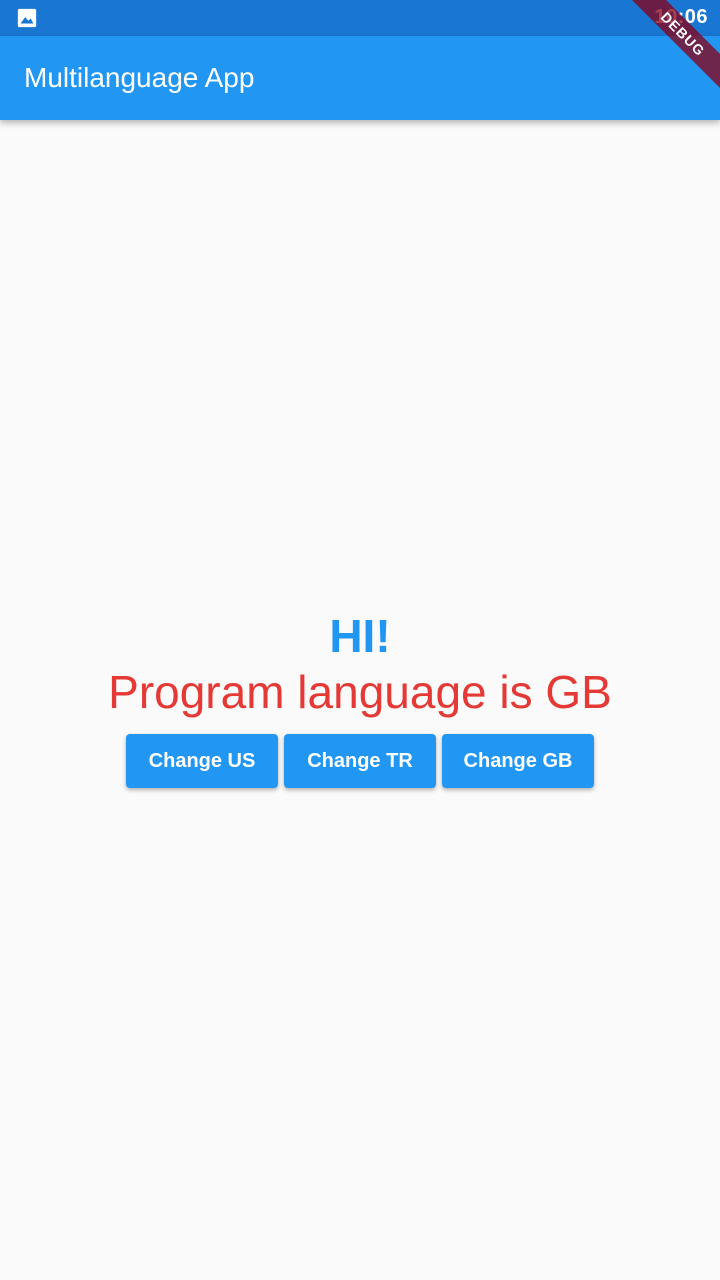 The width and height of the screenshot is (720, 1280). What do you see at coordinates (360, 636) in the screenshot?
I see `greeting-text: HI!` at bounding box center [360, 636].